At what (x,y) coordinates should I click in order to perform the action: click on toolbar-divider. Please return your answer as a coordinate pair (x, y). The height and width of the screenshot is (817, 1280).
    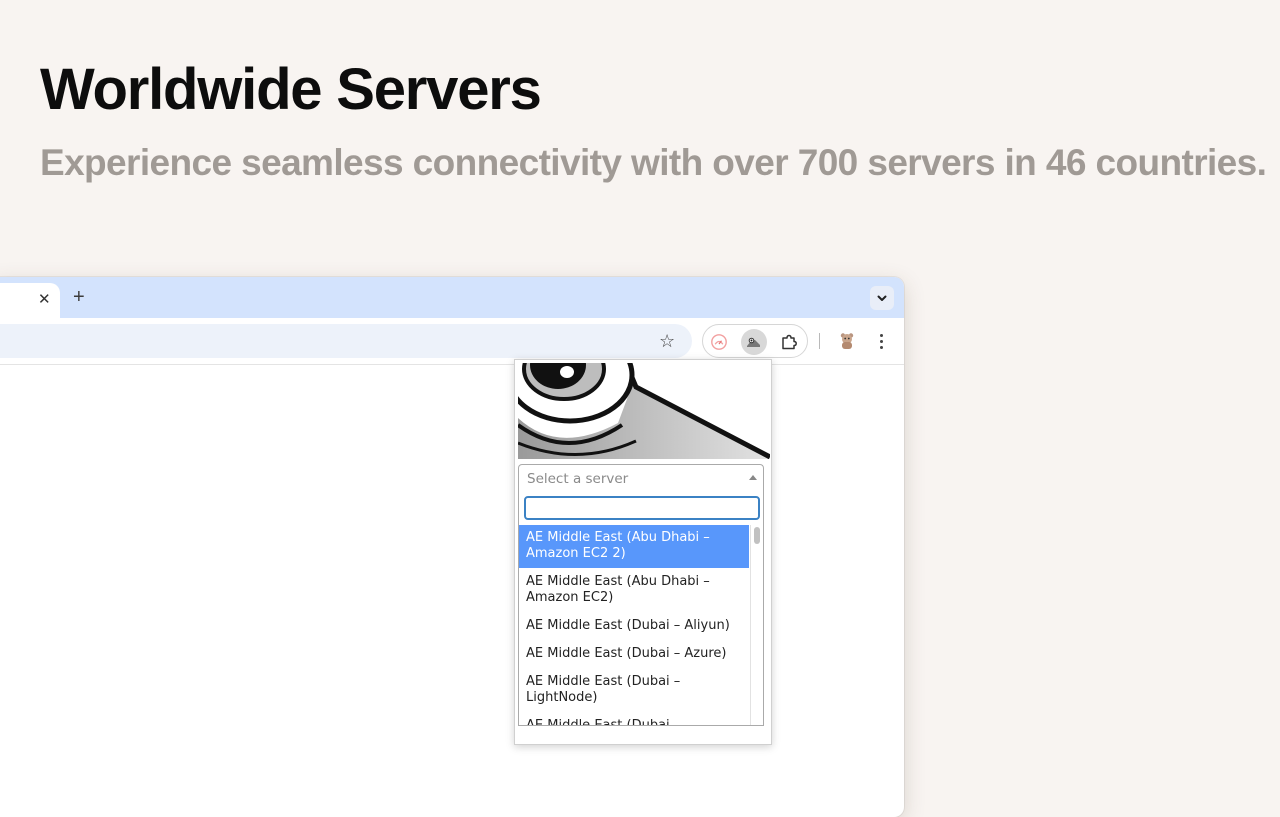
    Looking at the image, I should click on (819, 341).